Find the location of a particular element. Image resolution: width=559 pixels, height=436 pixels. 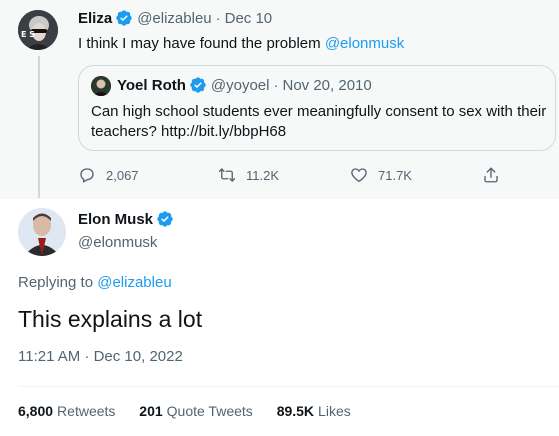

quoted-author-name: Yoel Roth is located at coordinates (151, 85).